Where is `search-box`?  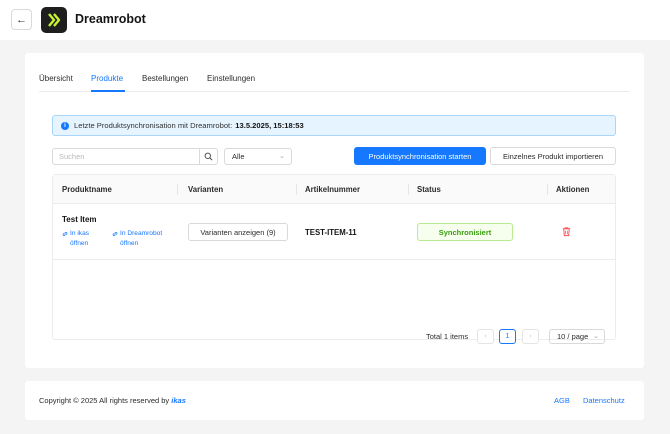
search-box is located at coordinates (135, 156).